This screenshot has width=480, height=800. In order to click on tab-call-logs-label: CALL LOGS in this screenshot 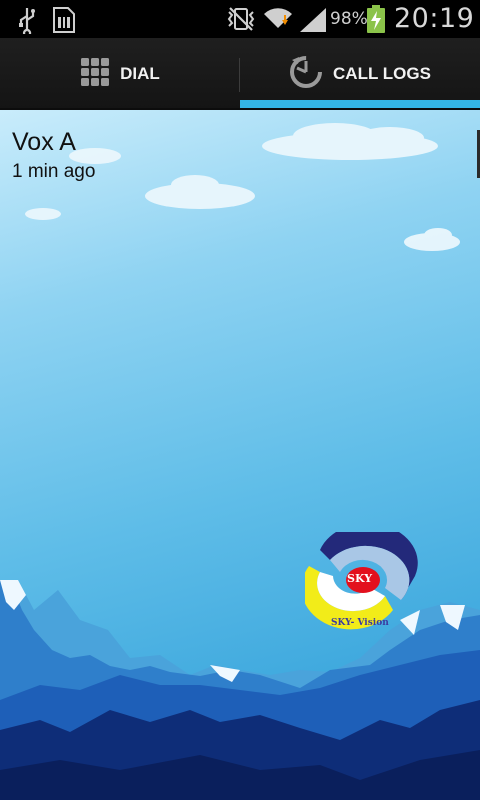, I will do `click(382, 73)`.